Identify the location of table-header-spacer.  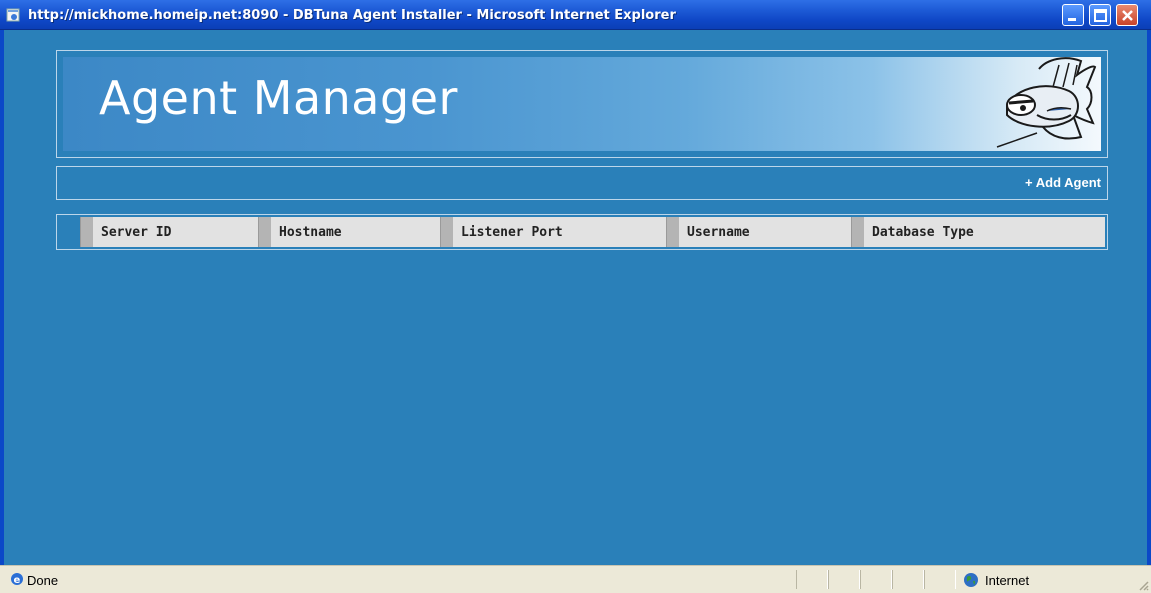
(69, 232).